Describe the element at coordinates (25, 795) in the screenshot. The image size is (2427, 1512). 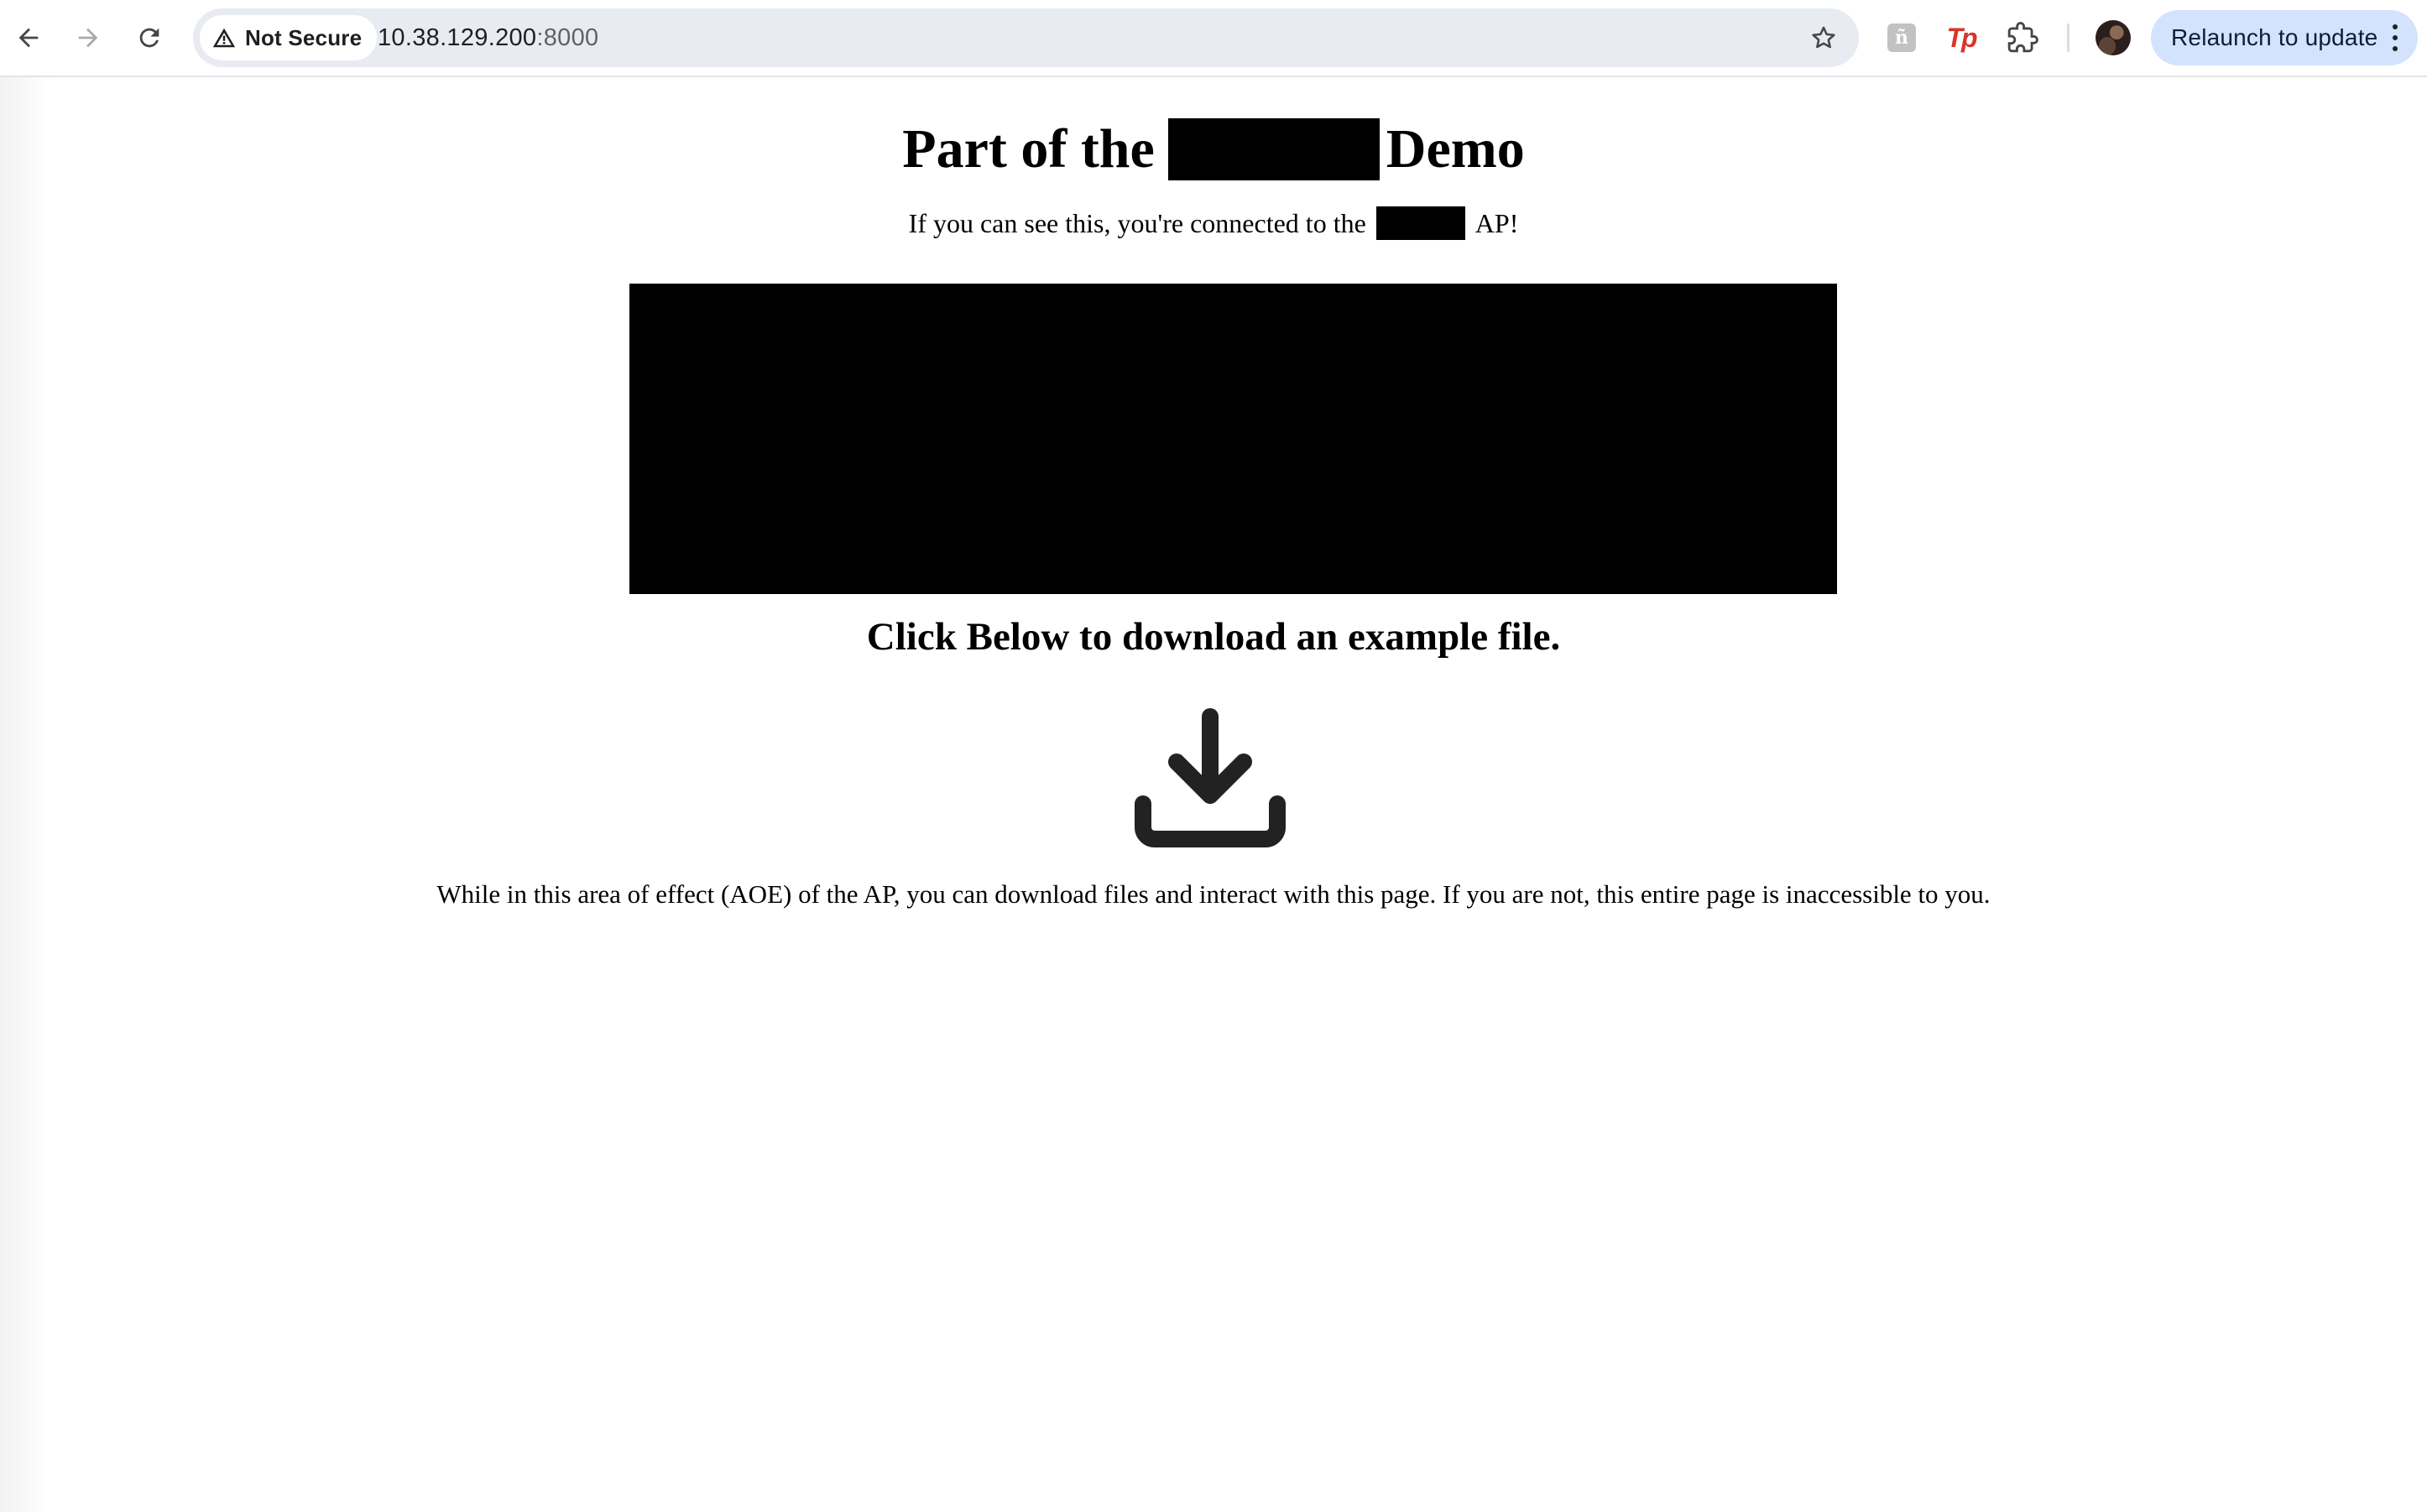
I see `page-edge-shadow` at that location.